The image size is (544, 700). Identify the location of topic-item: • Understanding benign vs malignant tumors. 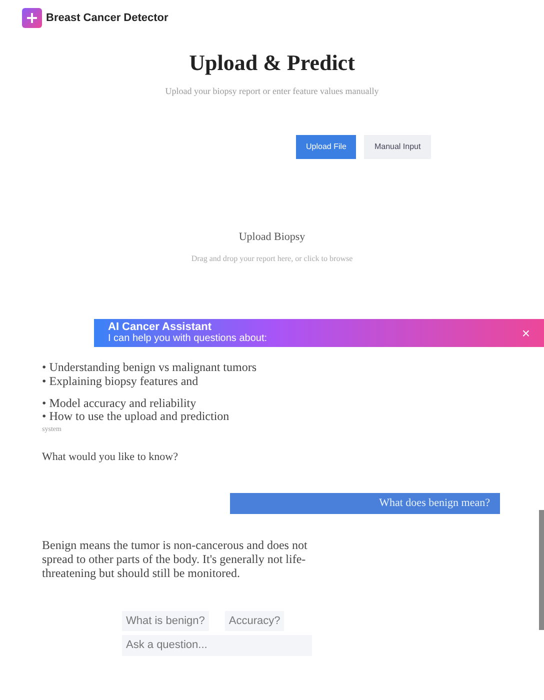
(150, 368).